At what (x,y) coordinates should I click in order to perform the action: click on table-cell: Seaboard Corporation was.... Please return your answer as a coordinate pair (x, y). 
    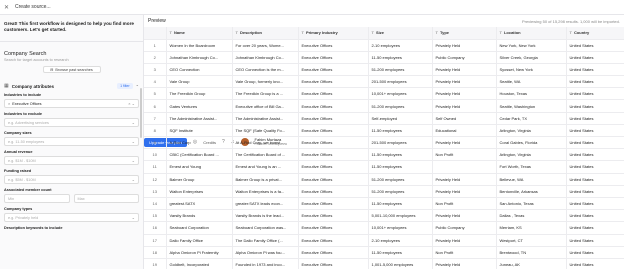
    Looking at the image, I should click on (265, 228).